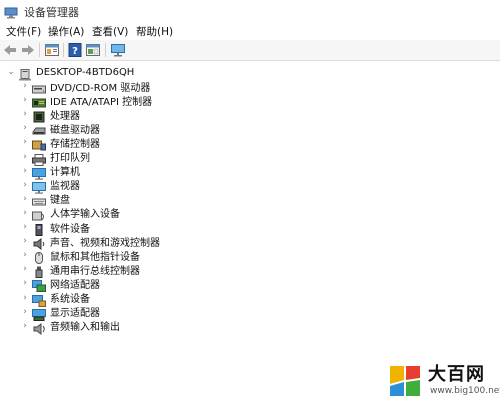 The width and height of the screenshot is (500, 412). What do you see at coordinates (39, 299) in the screenshot?
I see `system-device-icon` at bounding box center [39, 299].